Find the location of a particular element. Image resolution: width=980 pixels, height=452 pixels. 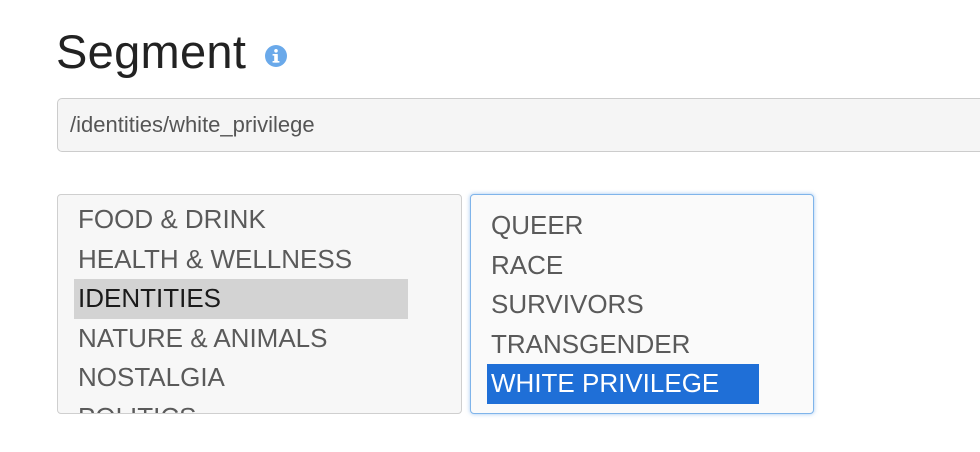

subcategory-option-white-privilege: WHITE PRIVILEGE is located at coordinates (623, 384).